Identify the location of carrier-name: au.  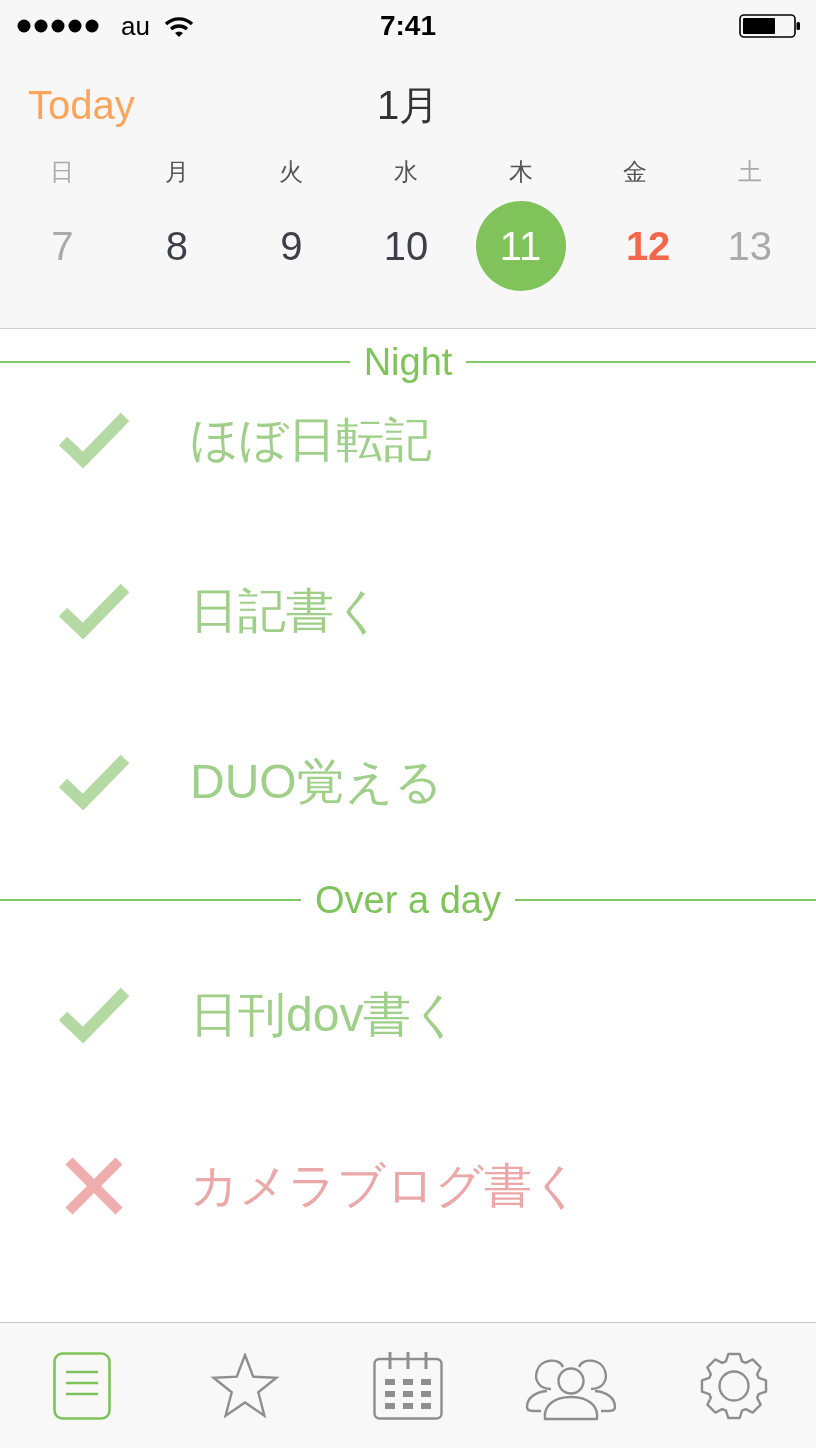
(135, 26).